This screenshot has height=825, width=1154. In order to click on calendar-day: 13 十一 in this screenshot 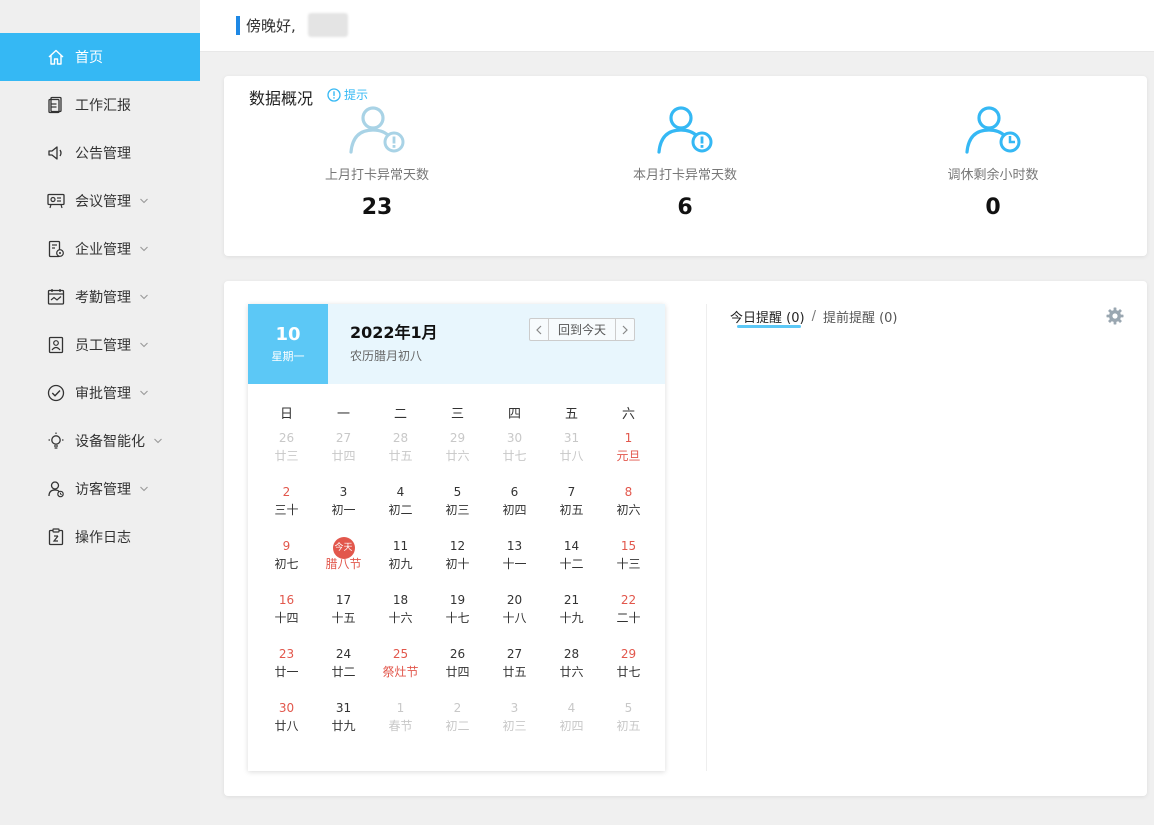, I will do `click(514, 562)`.